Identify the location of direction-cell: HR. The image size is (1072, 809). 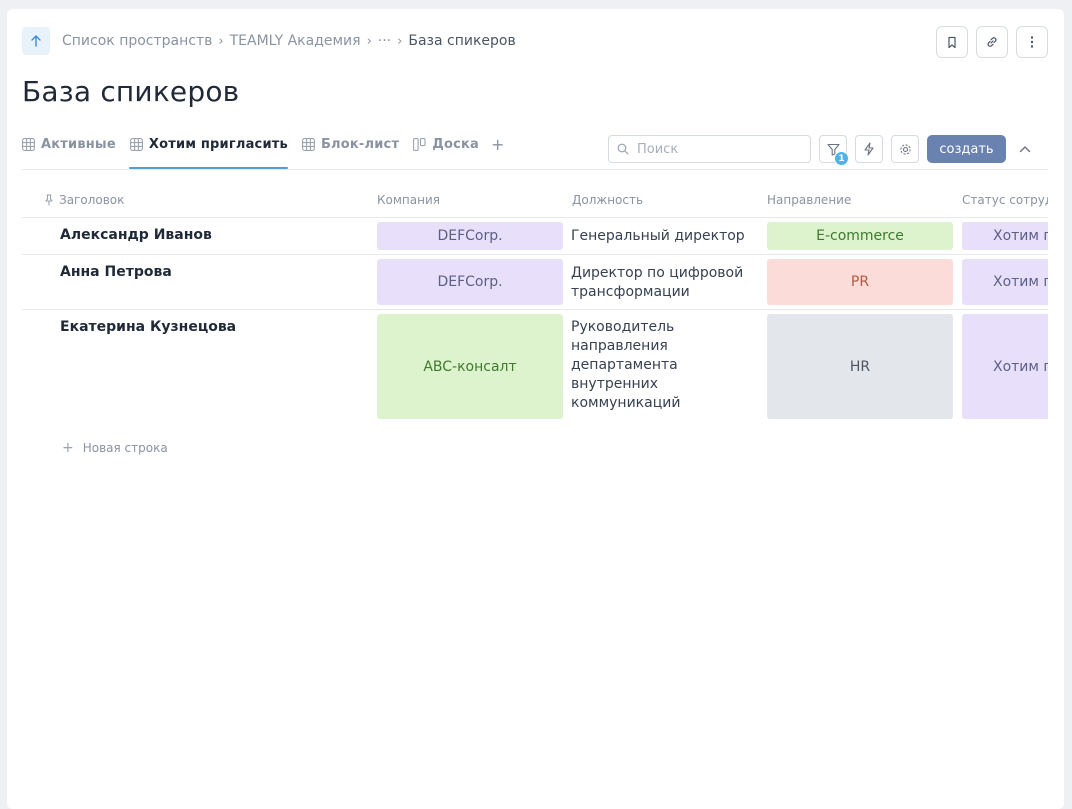
(859, 365).